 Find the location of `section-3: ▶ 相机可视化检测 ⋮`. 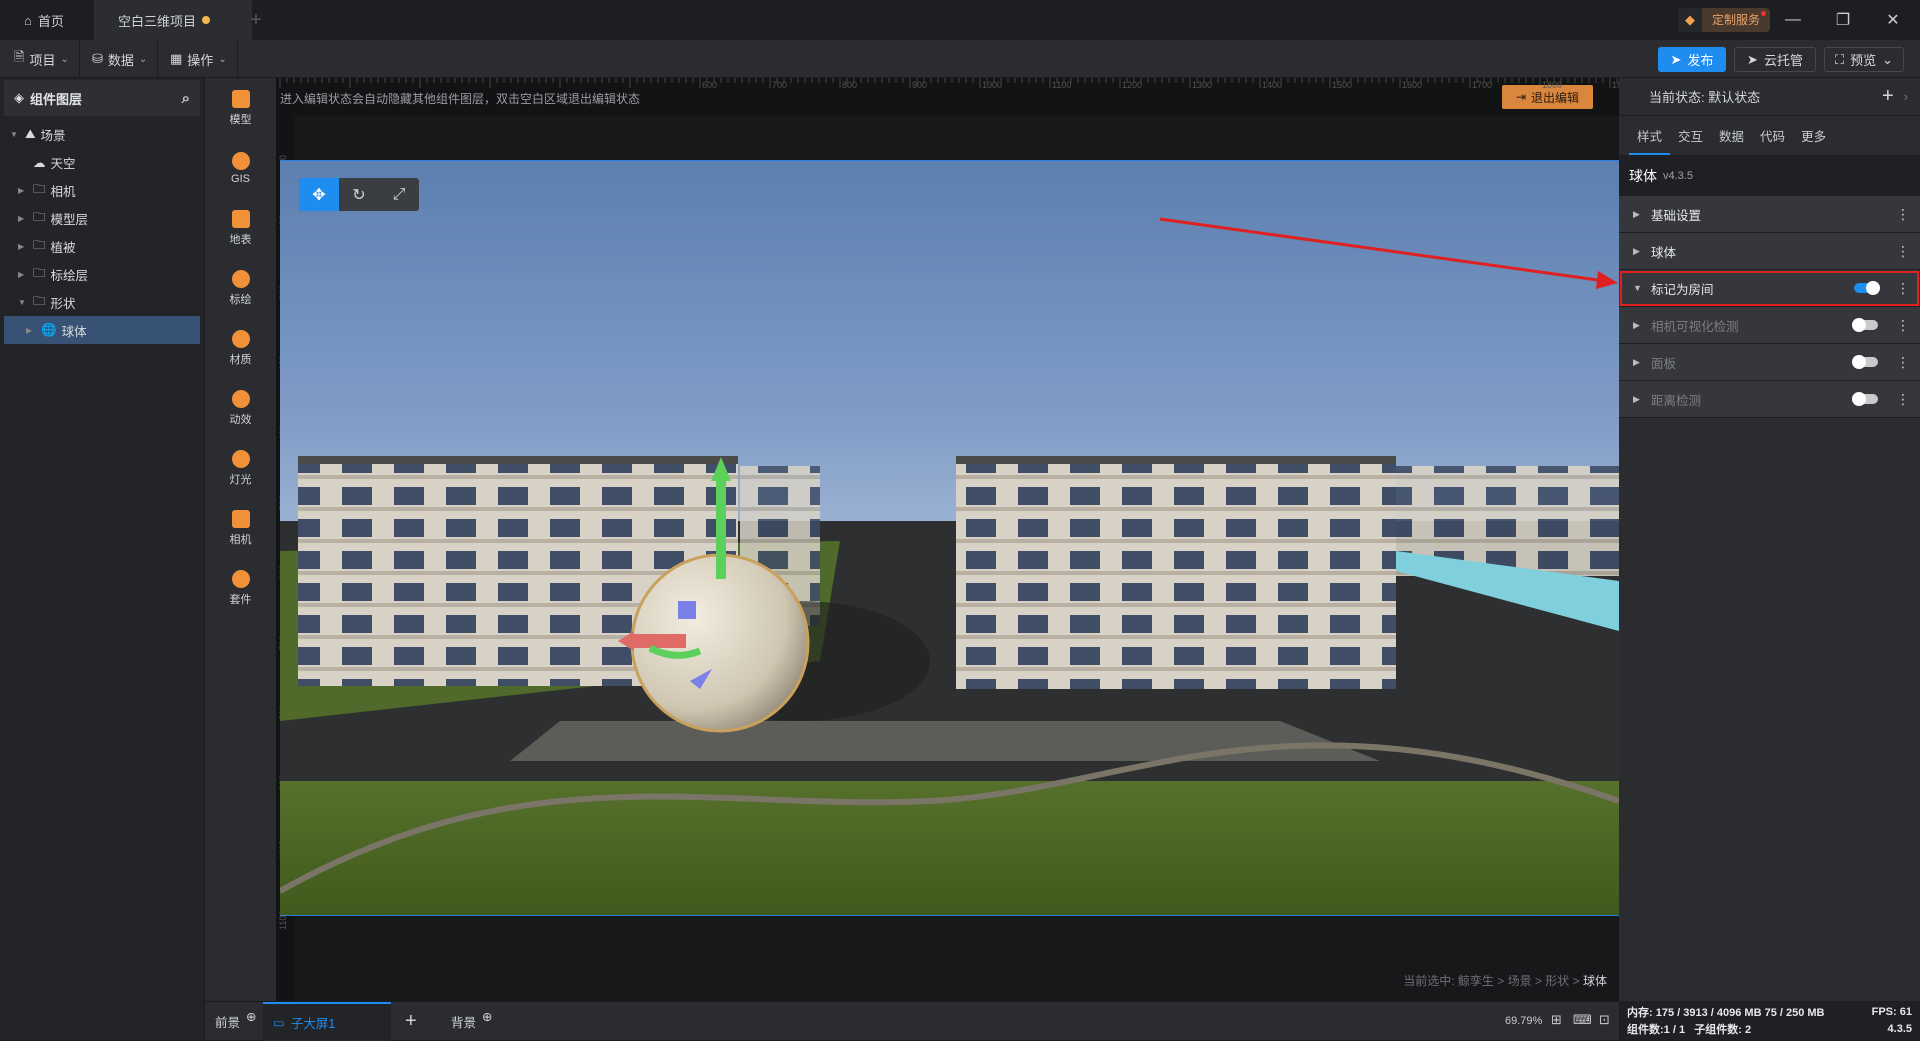

section-3: ▶ 相机可视化检测 ⋮ is located at coordinates (1769, 325).